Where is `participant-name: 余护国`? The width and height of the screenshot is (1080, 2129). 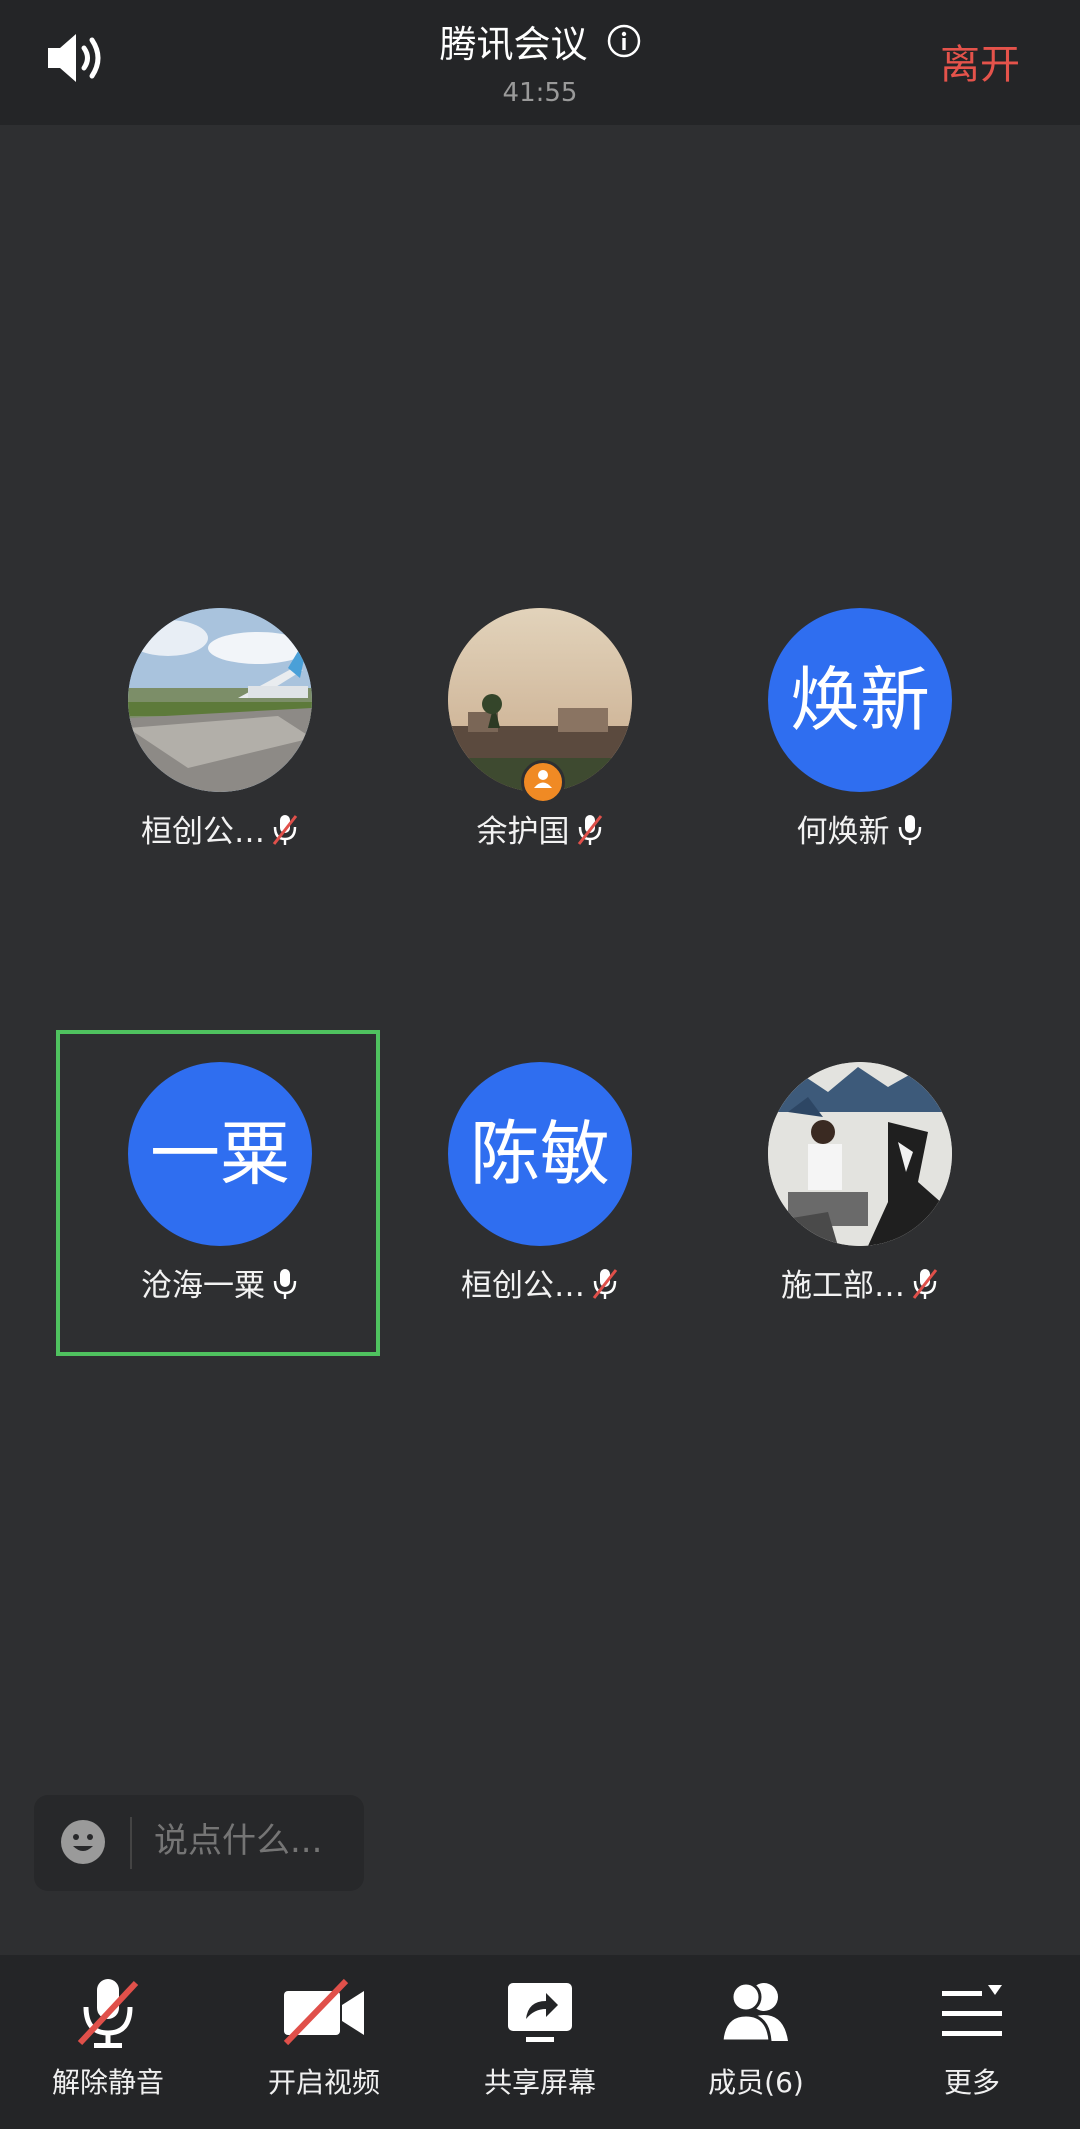 participant-name: 余护国 is located at coordinates (523, 832).